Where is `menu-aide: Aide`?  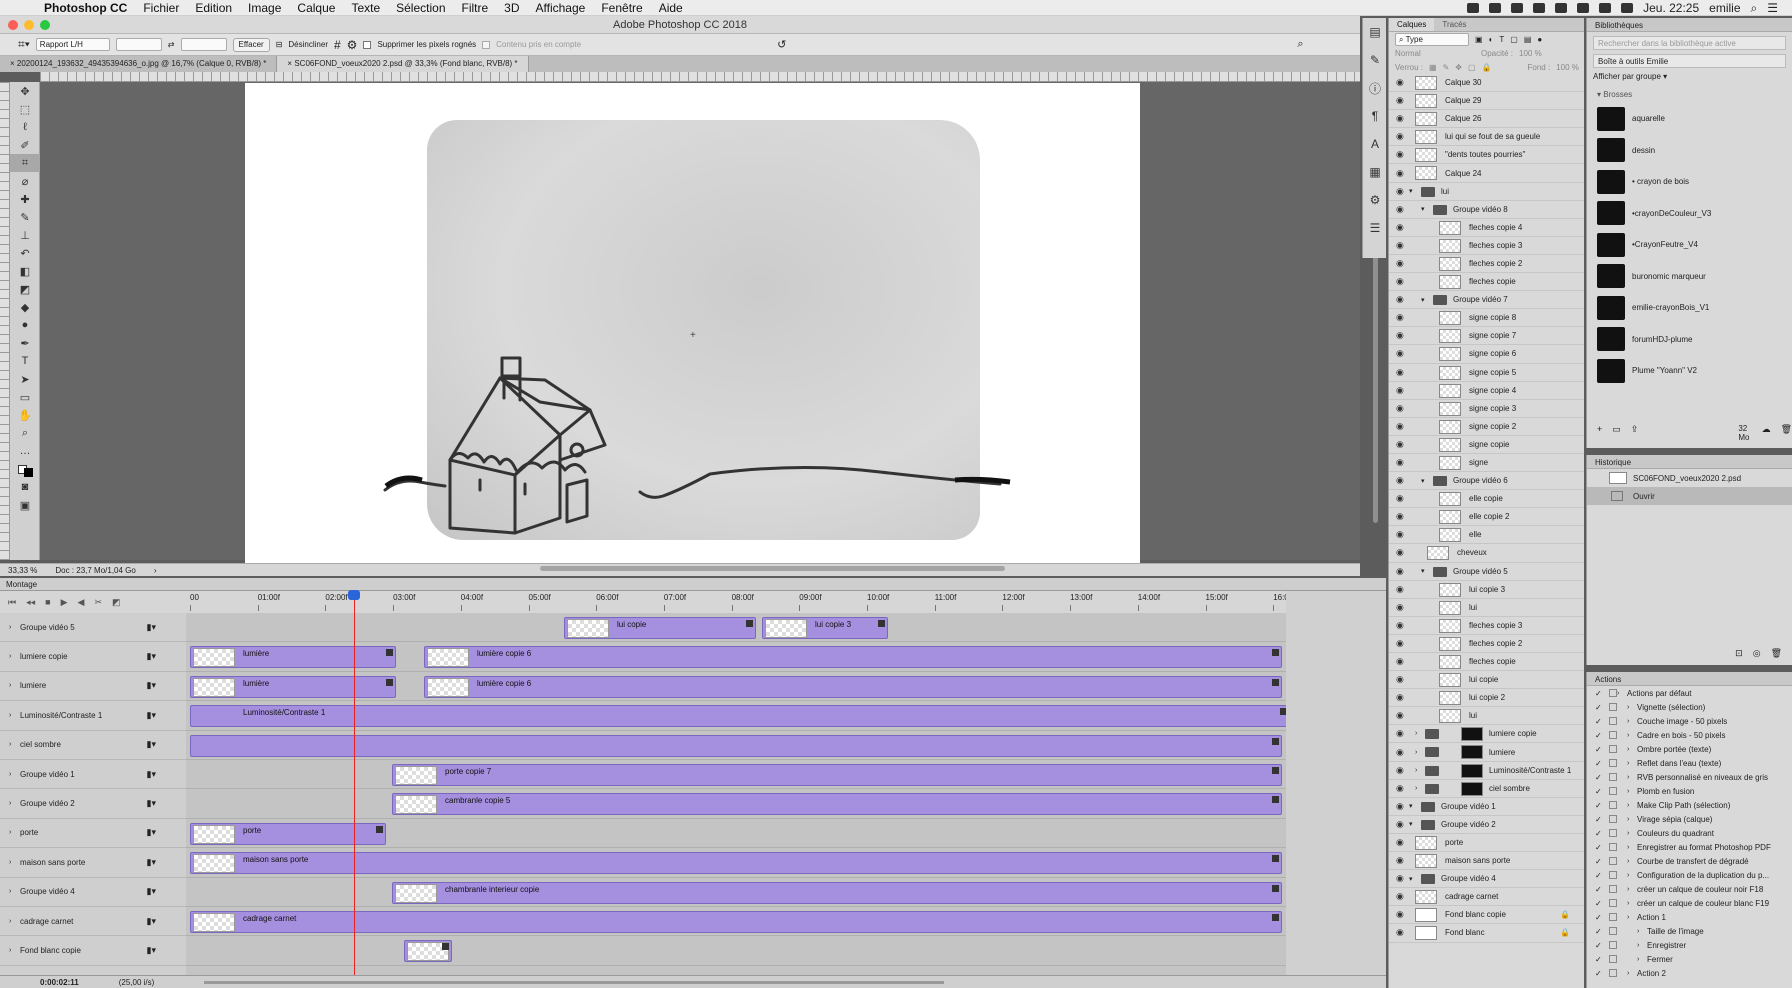
menu-aide: Aide is located at coordinates (671, 8).